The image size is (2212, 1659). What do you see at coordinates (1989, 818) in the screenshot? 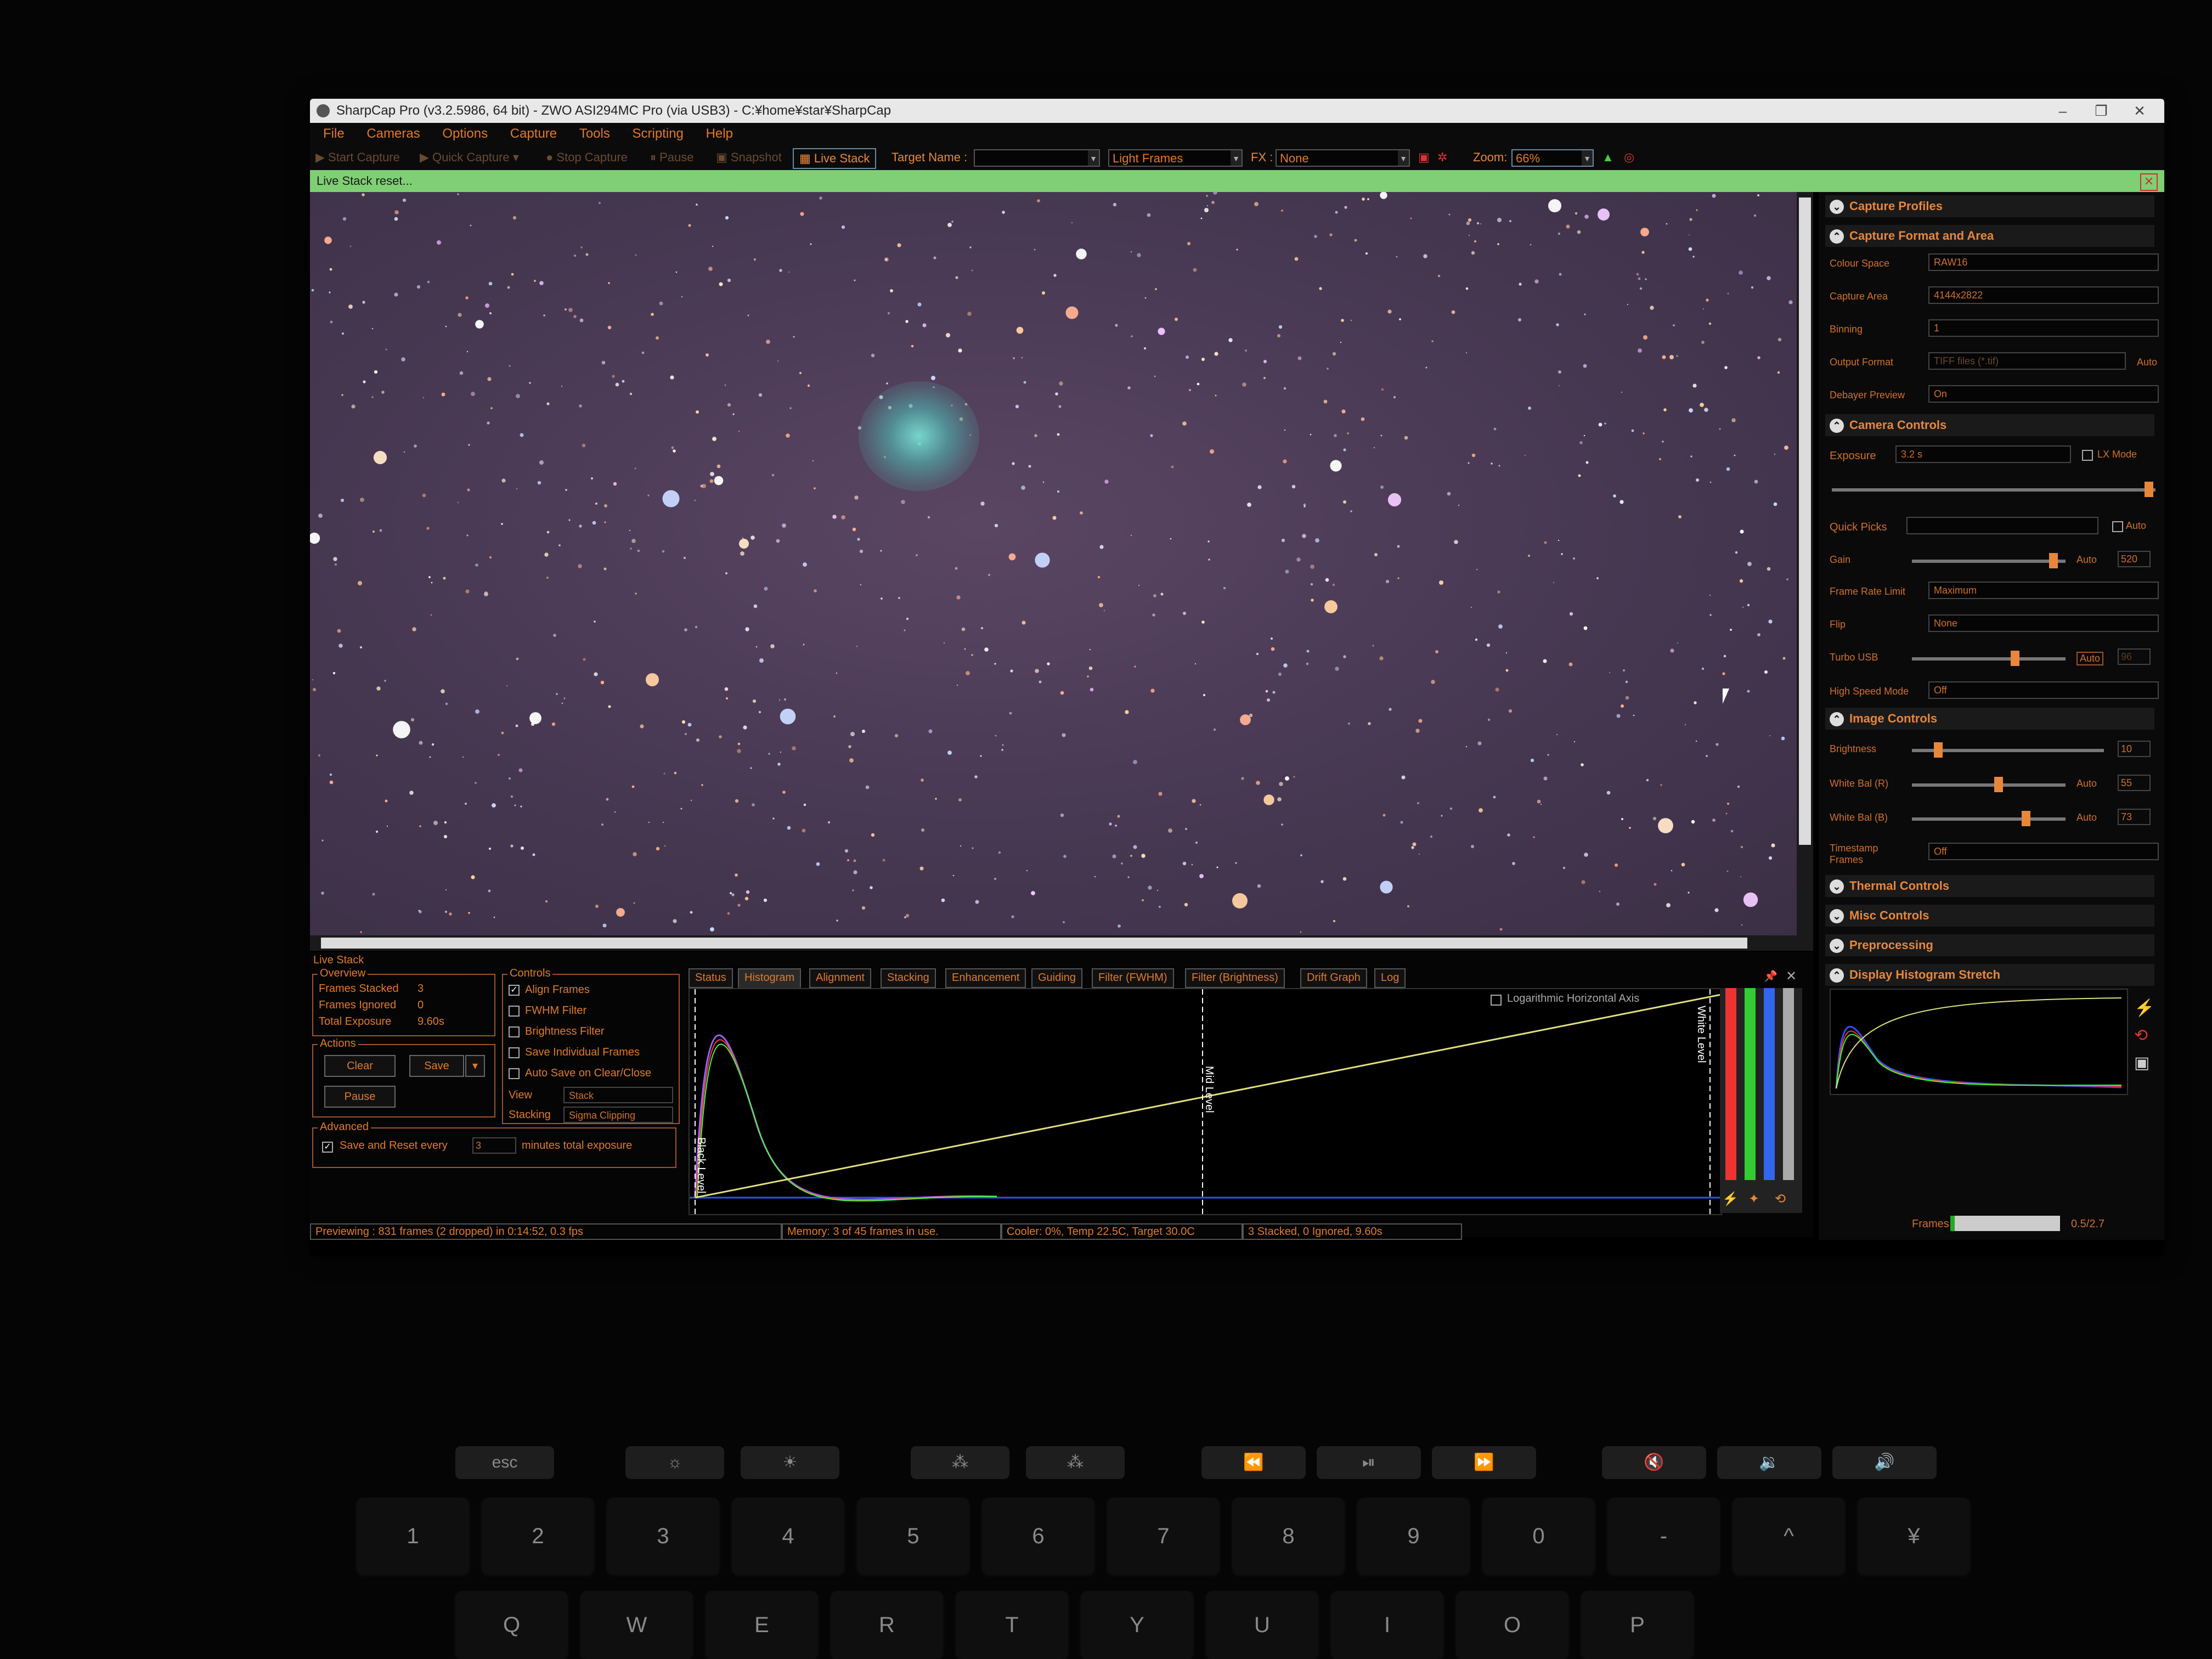
I see `wb-b-slider` at bounding box center [1989, 818].